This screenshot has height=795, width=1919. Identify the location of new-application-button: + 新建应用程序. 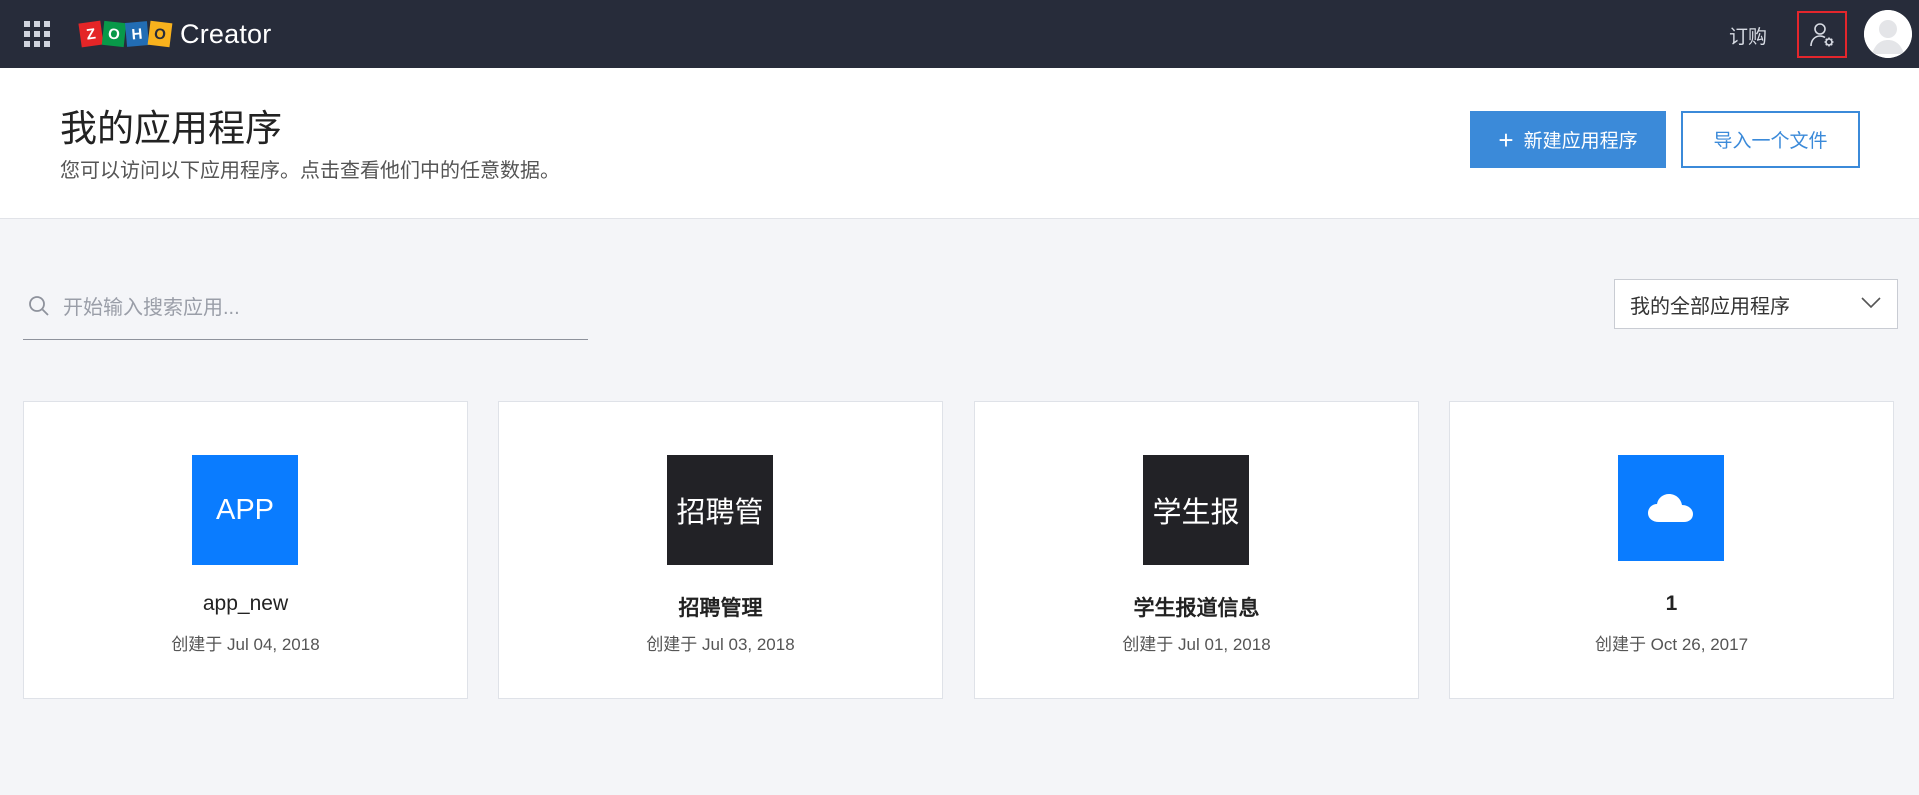
(1568, 139).